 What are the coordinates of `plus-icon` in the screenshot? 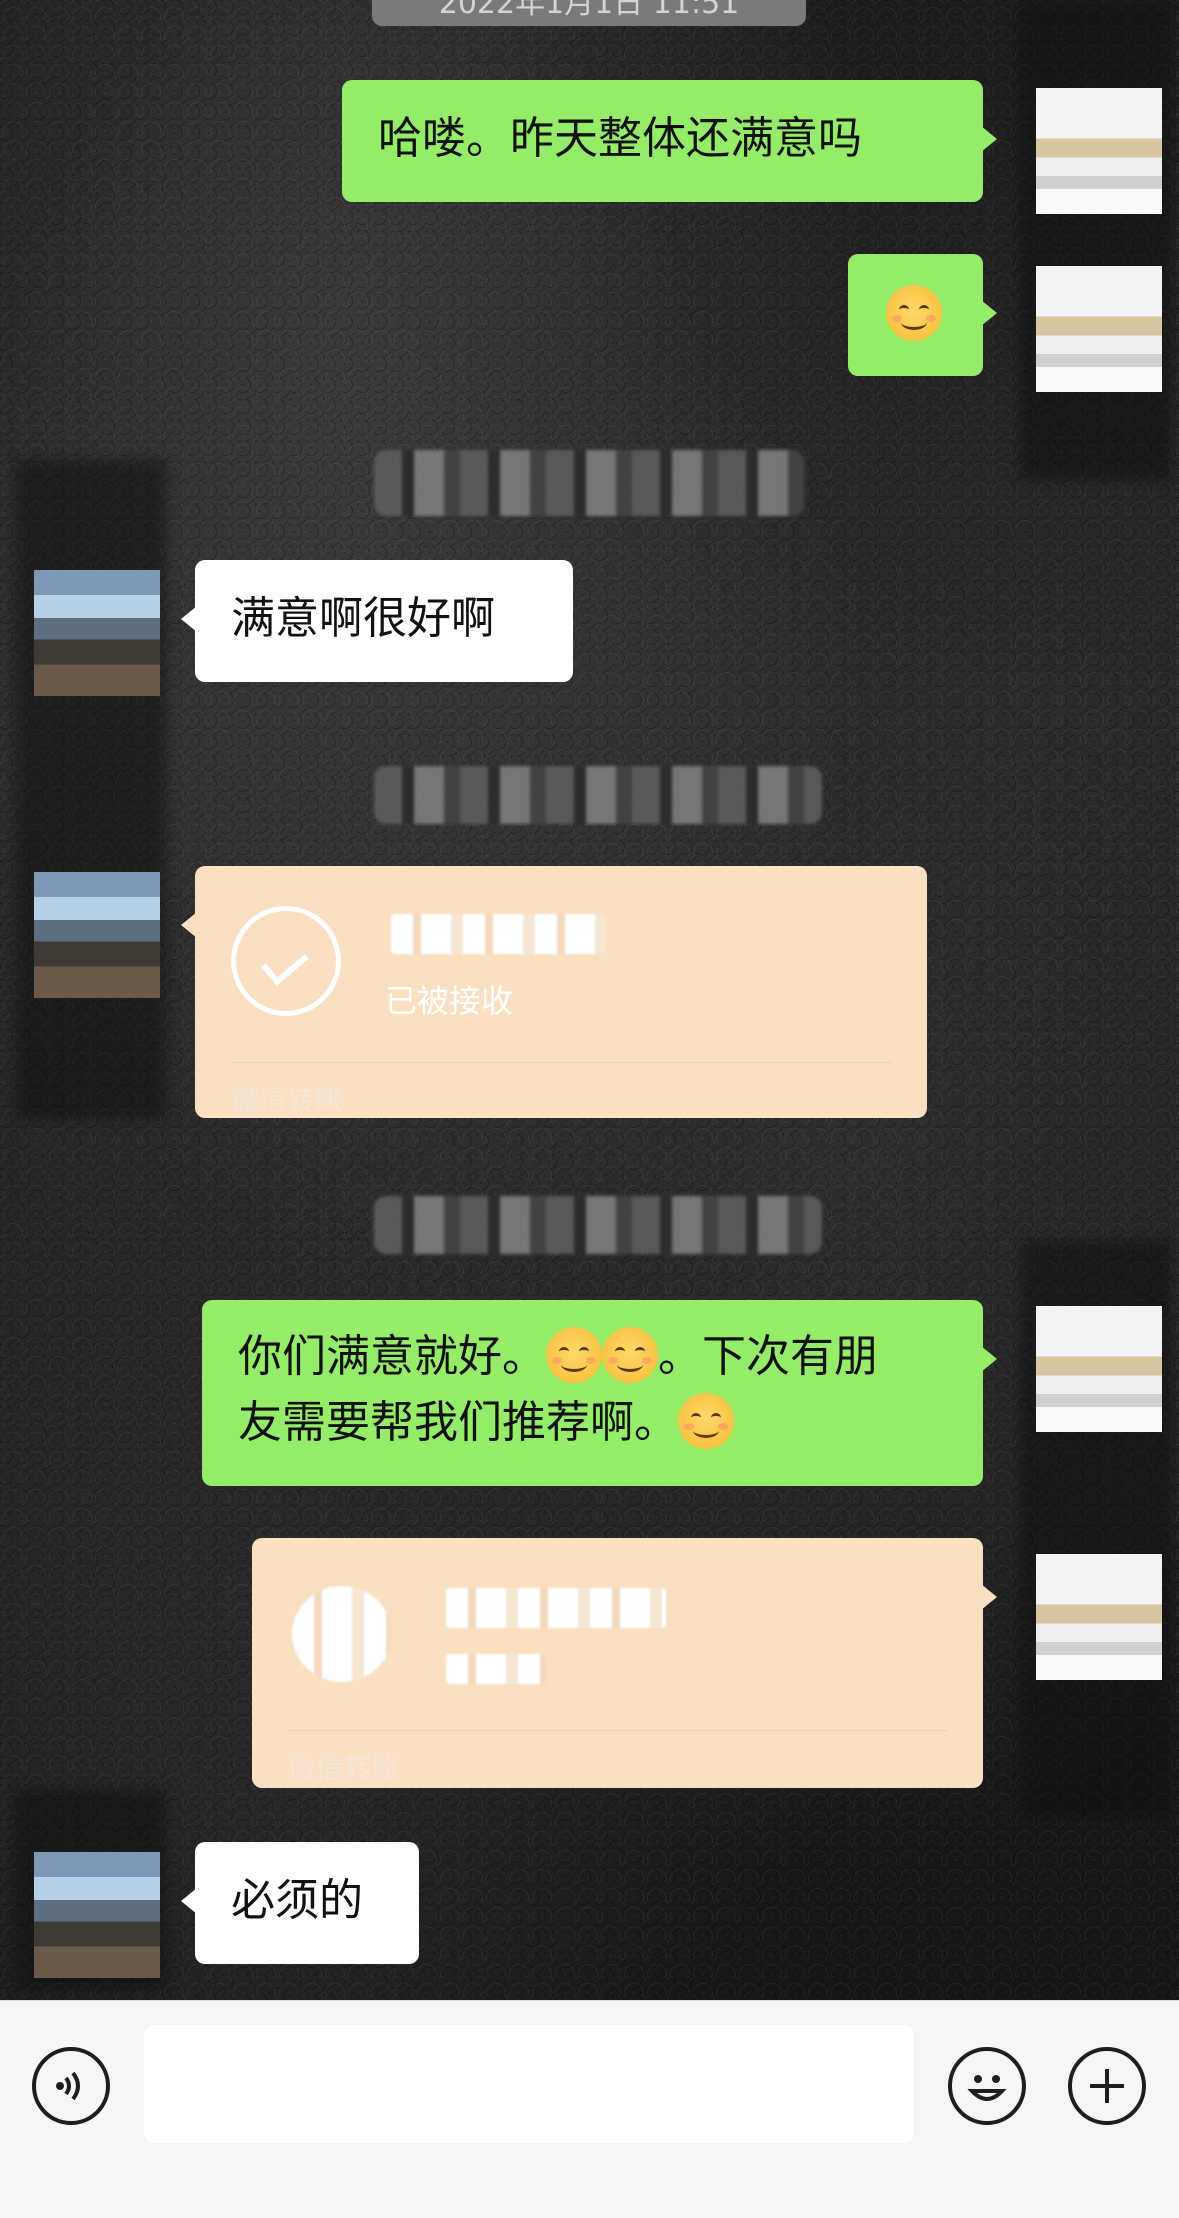 It's located at (1107, 2086).